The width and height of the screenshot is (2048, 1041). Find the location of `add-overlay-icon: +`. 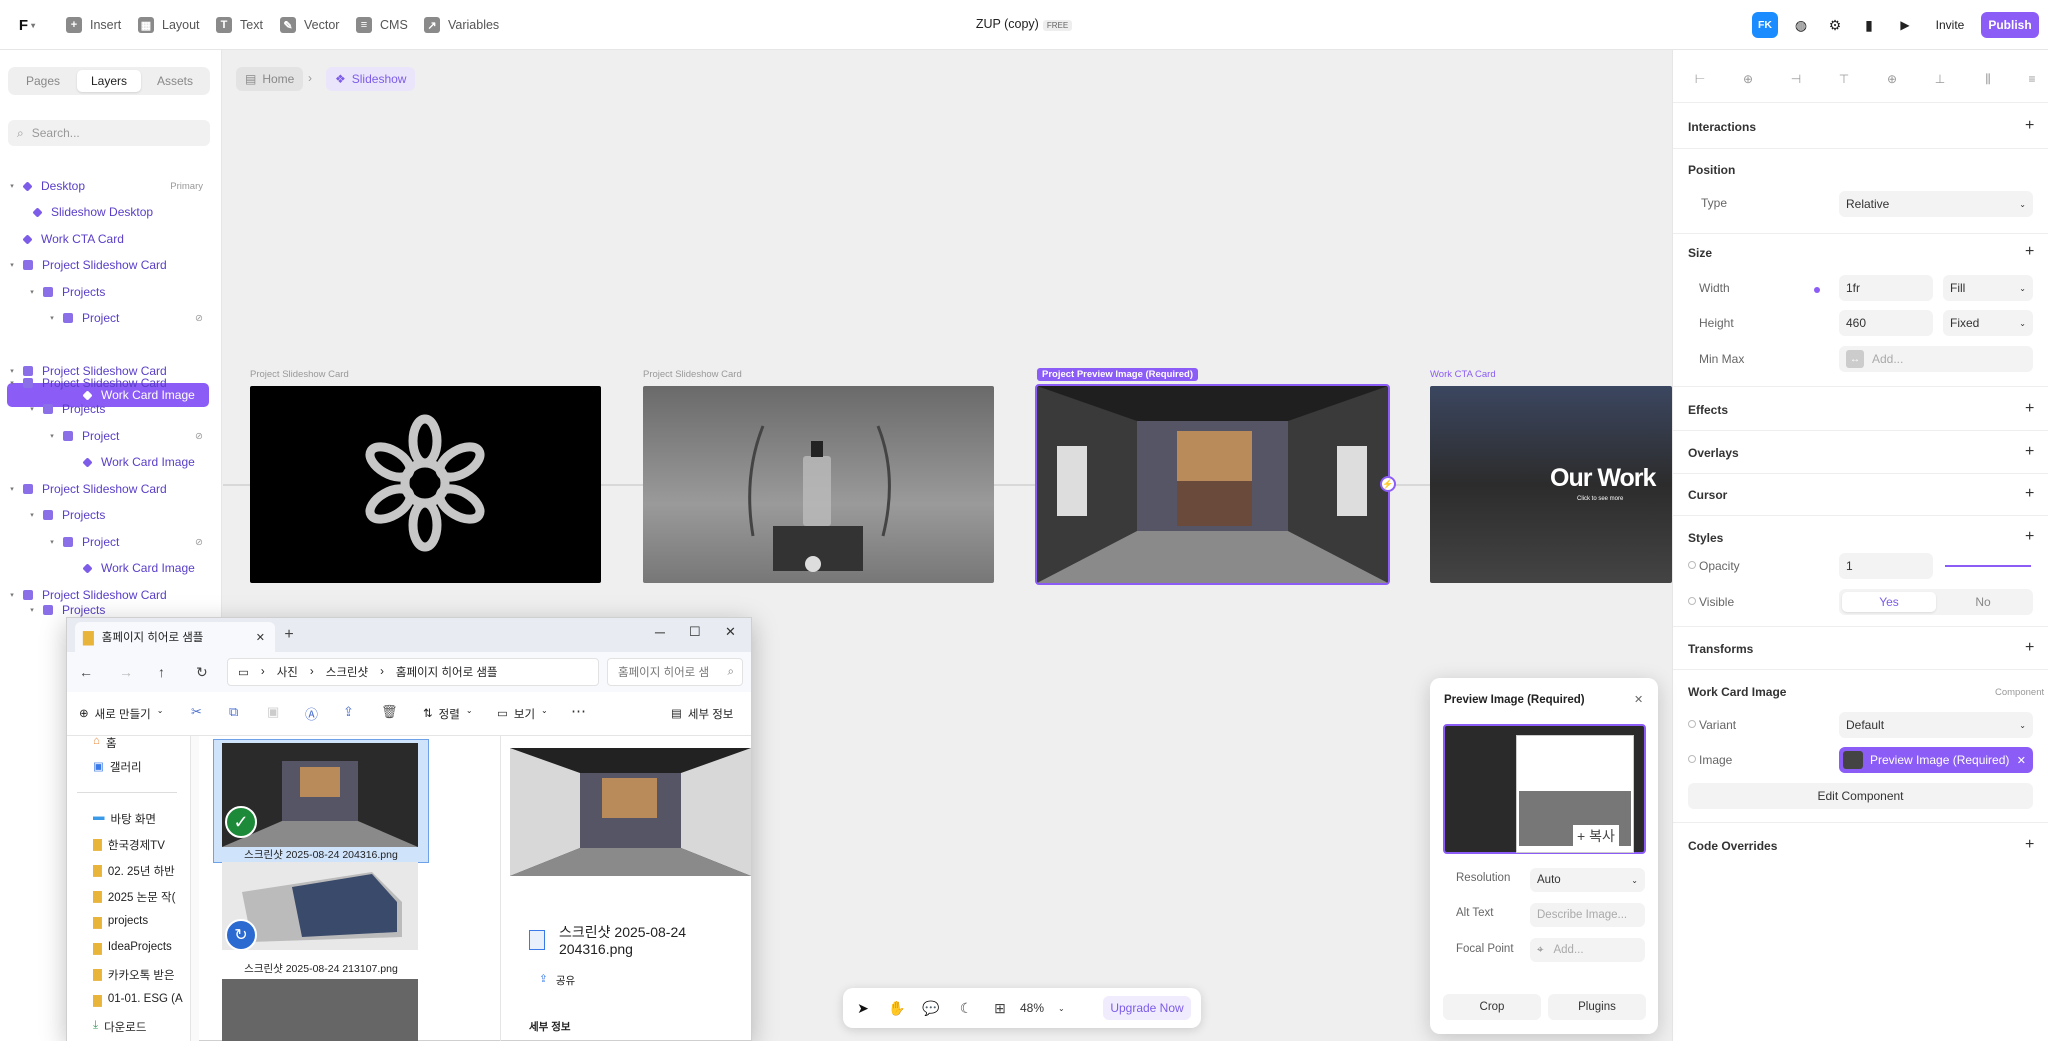

add-overlay-icon: + is located at coordinates (2029, 452).